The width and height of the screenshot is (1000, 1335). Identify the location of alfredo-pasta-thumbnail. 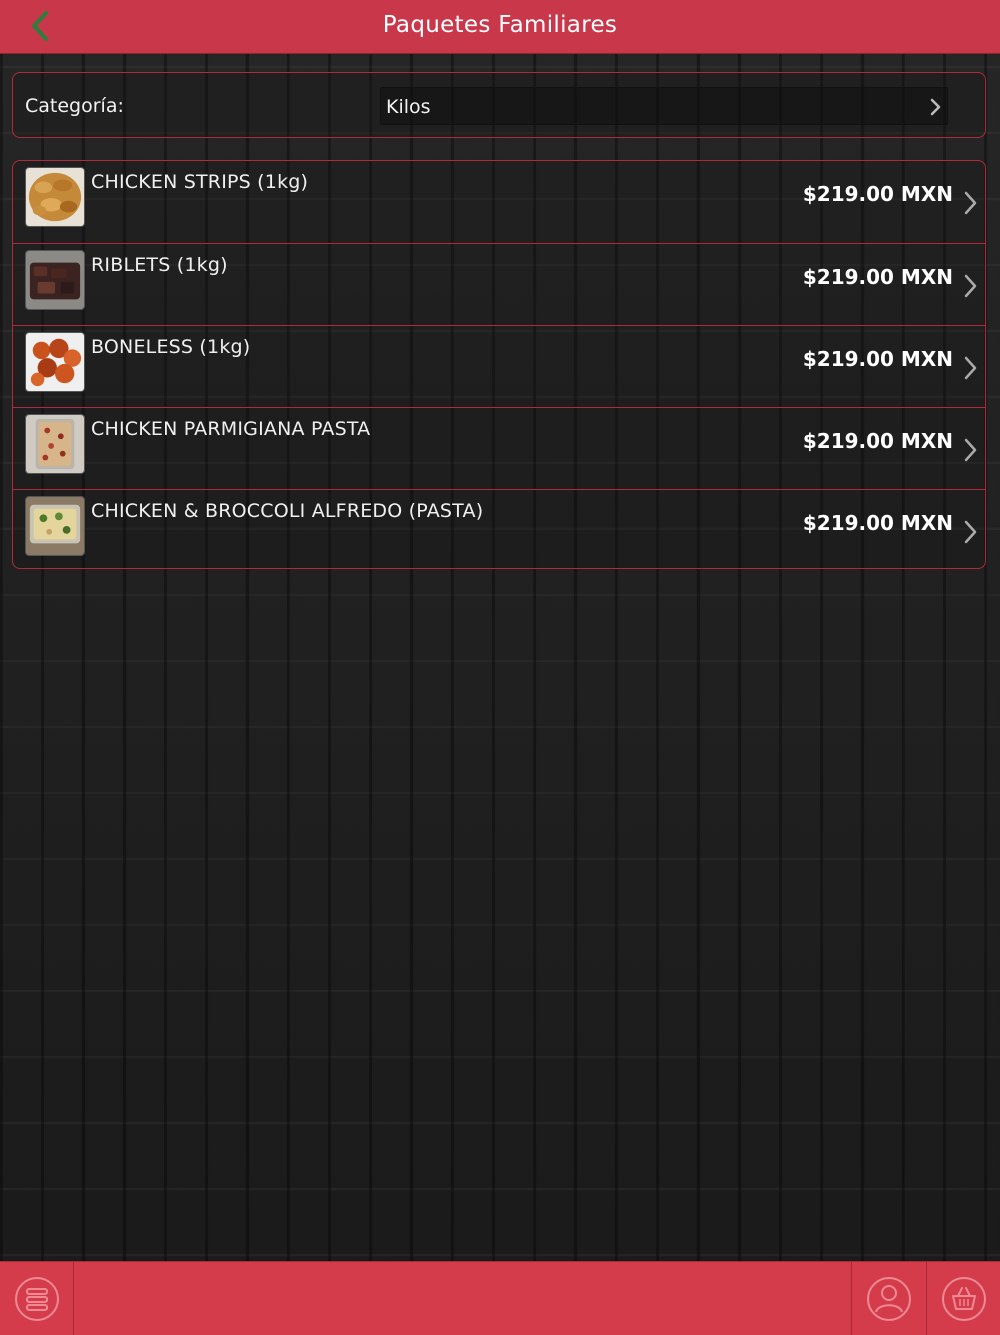
(55, 526).